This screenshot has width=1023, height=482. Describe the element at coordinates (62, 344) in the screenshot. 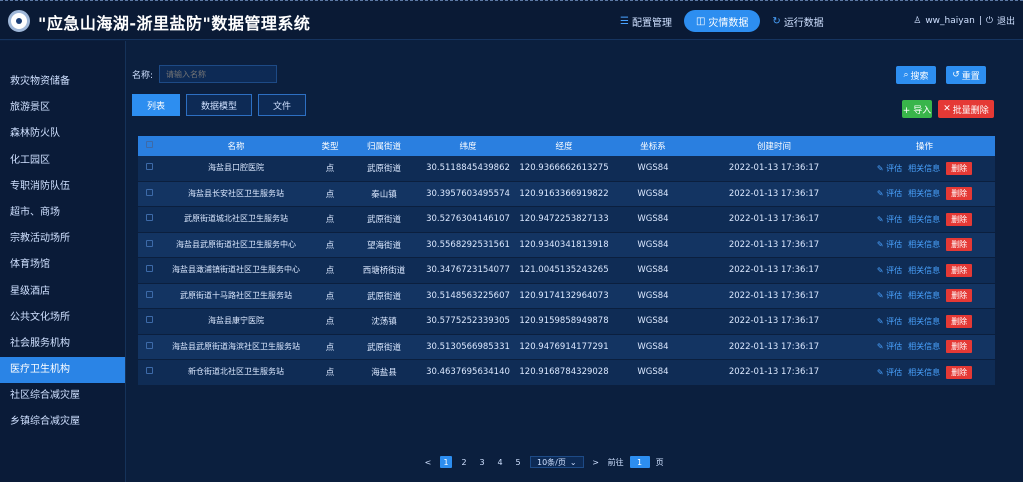

I see `sidebar-item: 社会服务机构` at that location.